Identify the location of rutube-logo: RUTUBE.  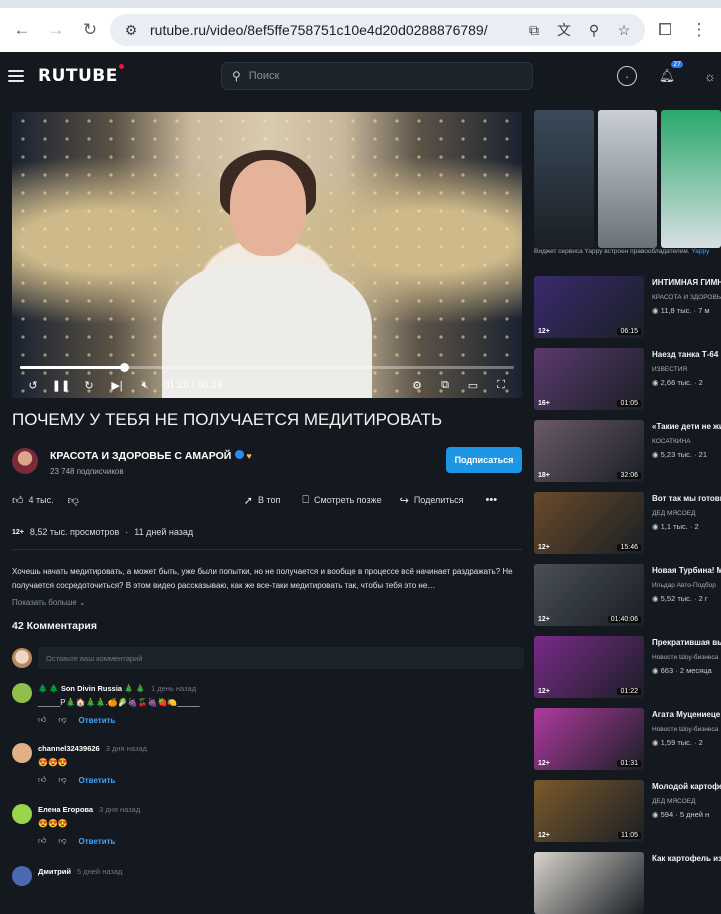
(81, 75).